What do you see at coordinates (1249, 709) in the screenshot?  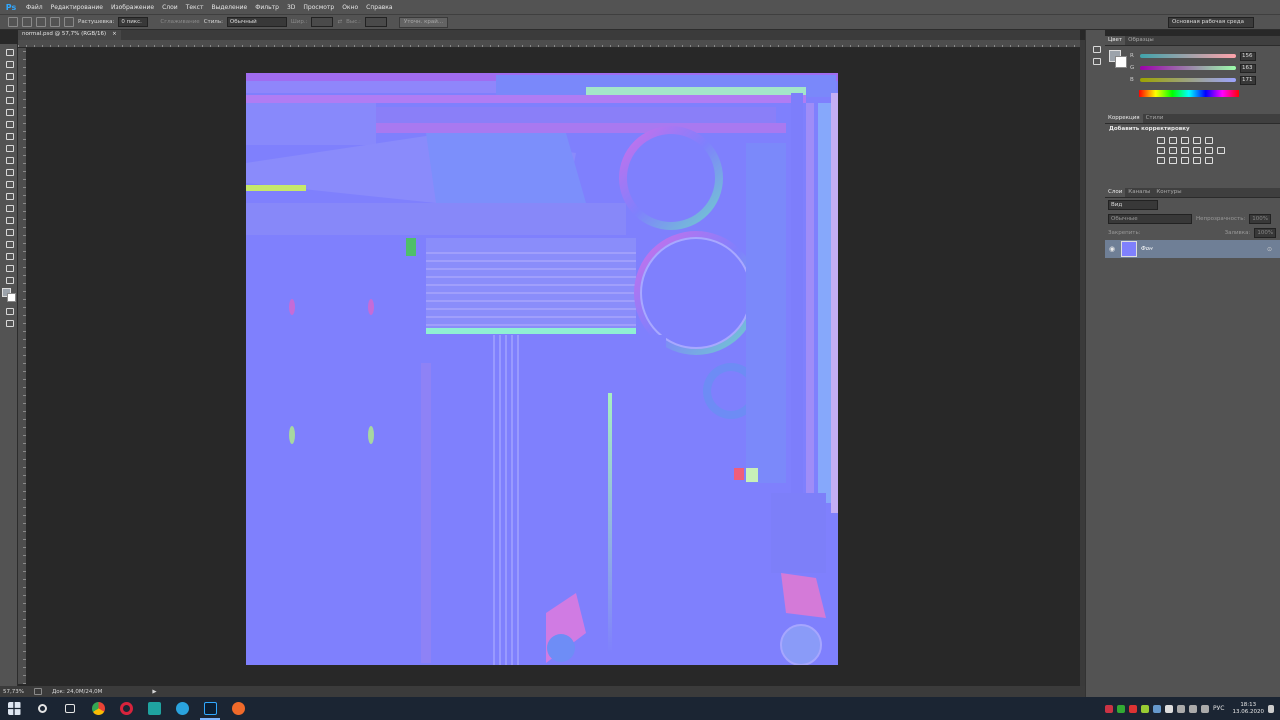 I see `taskbar-clock: 18:13 13.06.2020` at bounding box center [1249, 709].